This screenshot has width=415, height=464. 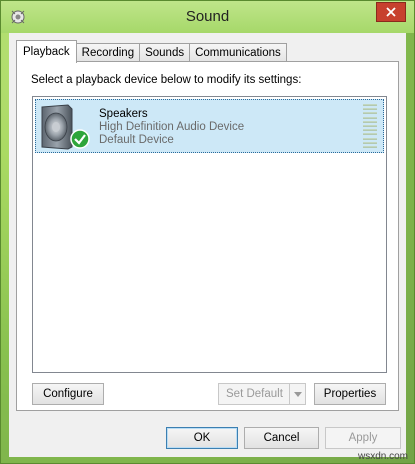 What do you see at coordinates (350, 394) in the screenshot?
I see `properties-button: Properties` at bounding box center [350, 394].